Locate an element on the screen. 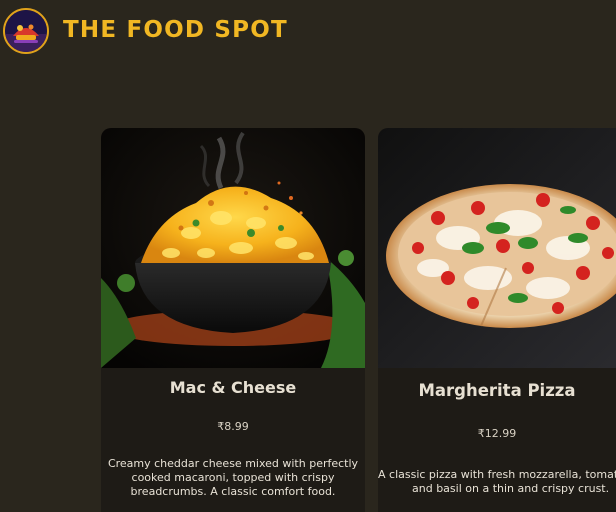  description-line: breadcrumbs. A classic comfort food. is located at coordinates (233, 491).